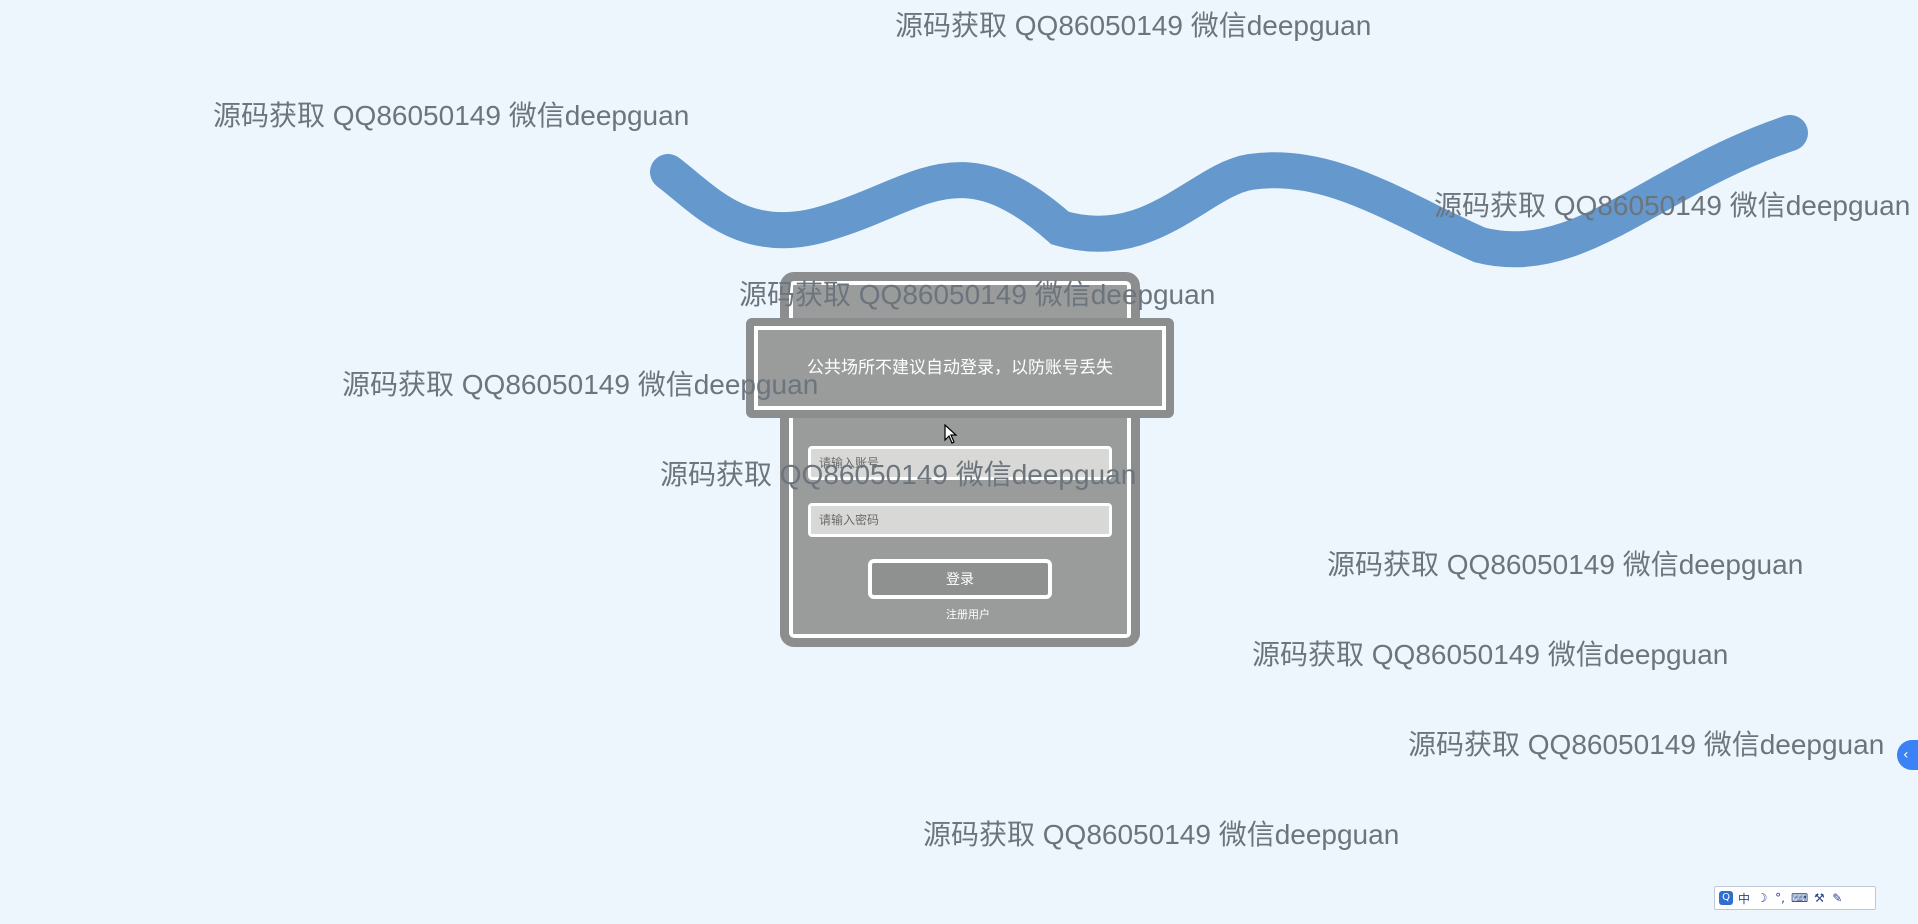 The height and width of the screenshot is (924, 1918). What do you see at coordinates (1906, 755) in the screenshot?
I see `chevron-left-icon: ‹` at bounding box center [1906, 755].